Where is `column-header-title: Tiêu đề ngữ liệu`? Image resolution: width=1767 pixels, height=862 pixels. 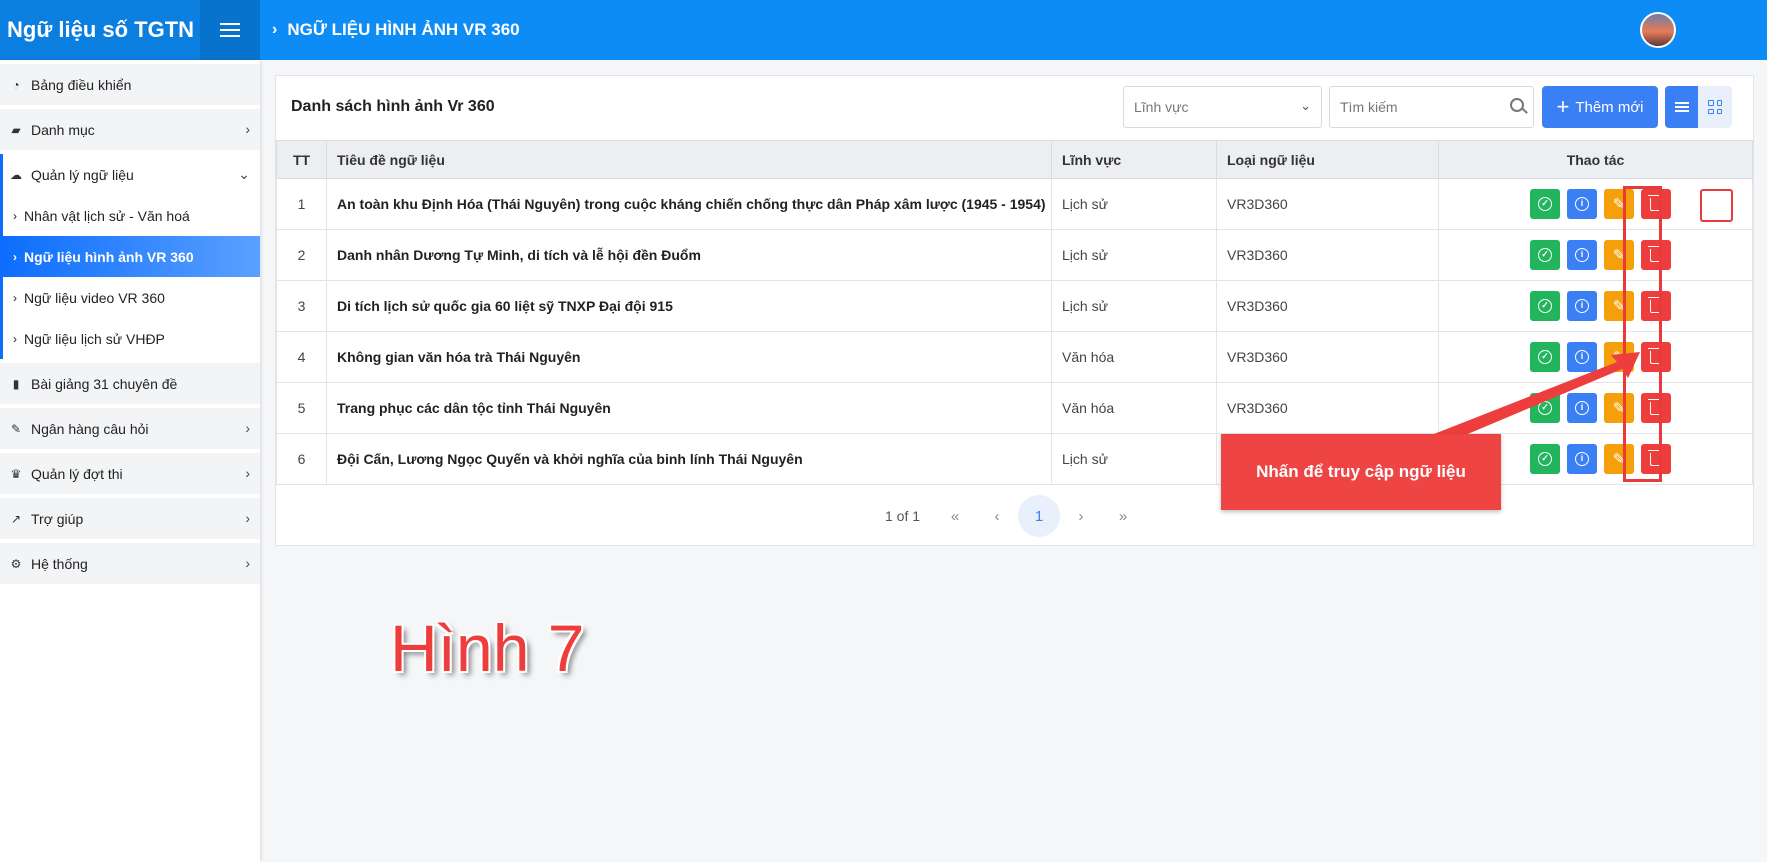
column-header-title: Tiêu đề ngữ liệu is located at coordinates (689, 159).